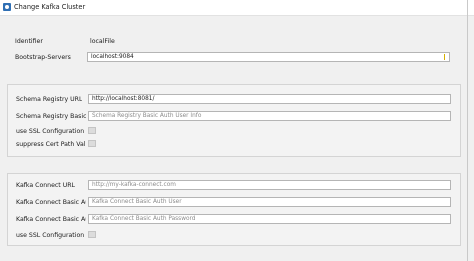 Image resolution: width=474 pixels, height=261 pixels. I want to click on kafka-ssl-label: use SSL Configuration, so click(50, 235).